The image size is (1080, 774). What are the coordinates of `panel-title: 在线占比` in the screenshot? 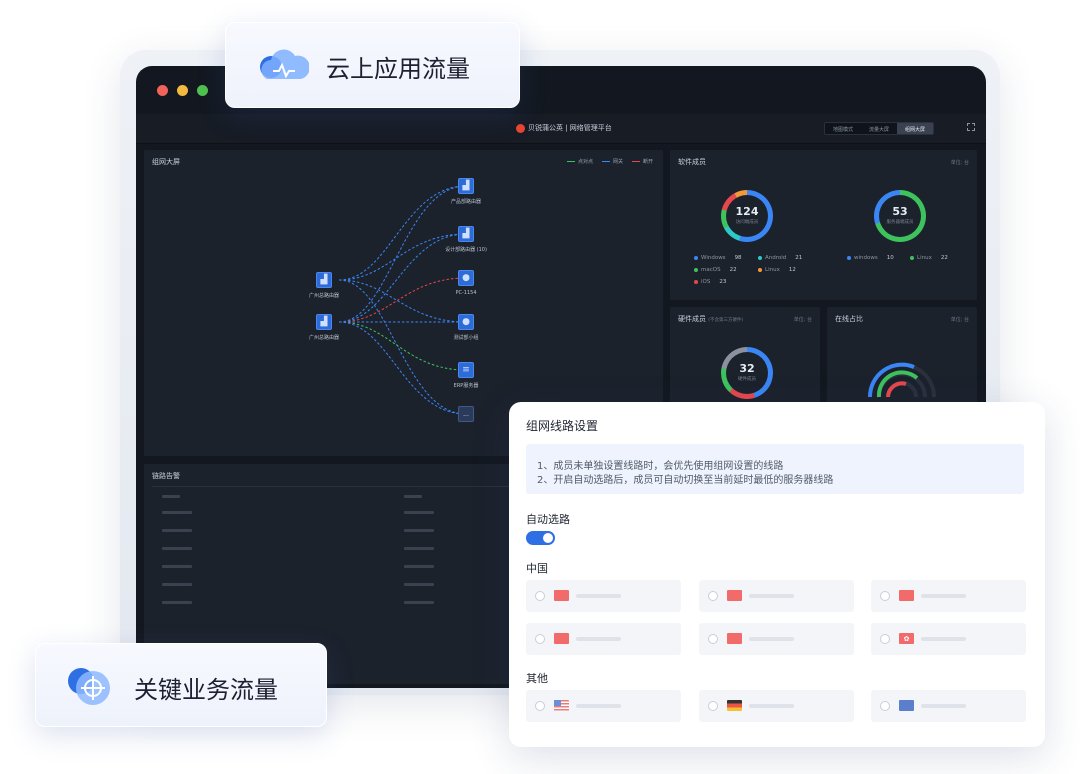 It's located at (849, 319).